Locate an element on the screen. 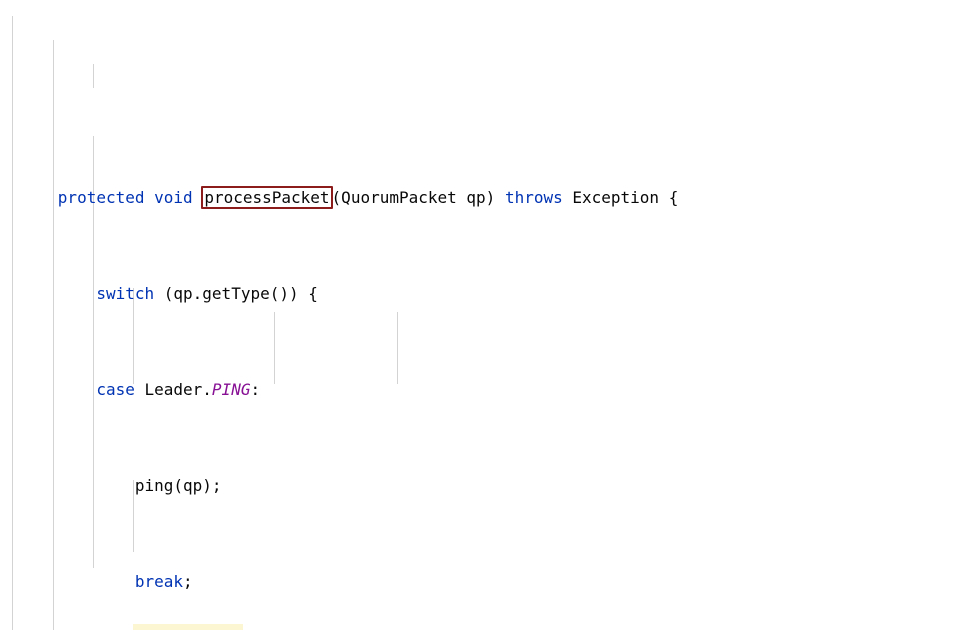  code-line: ping(qp); is located at coordinates (481, 472).